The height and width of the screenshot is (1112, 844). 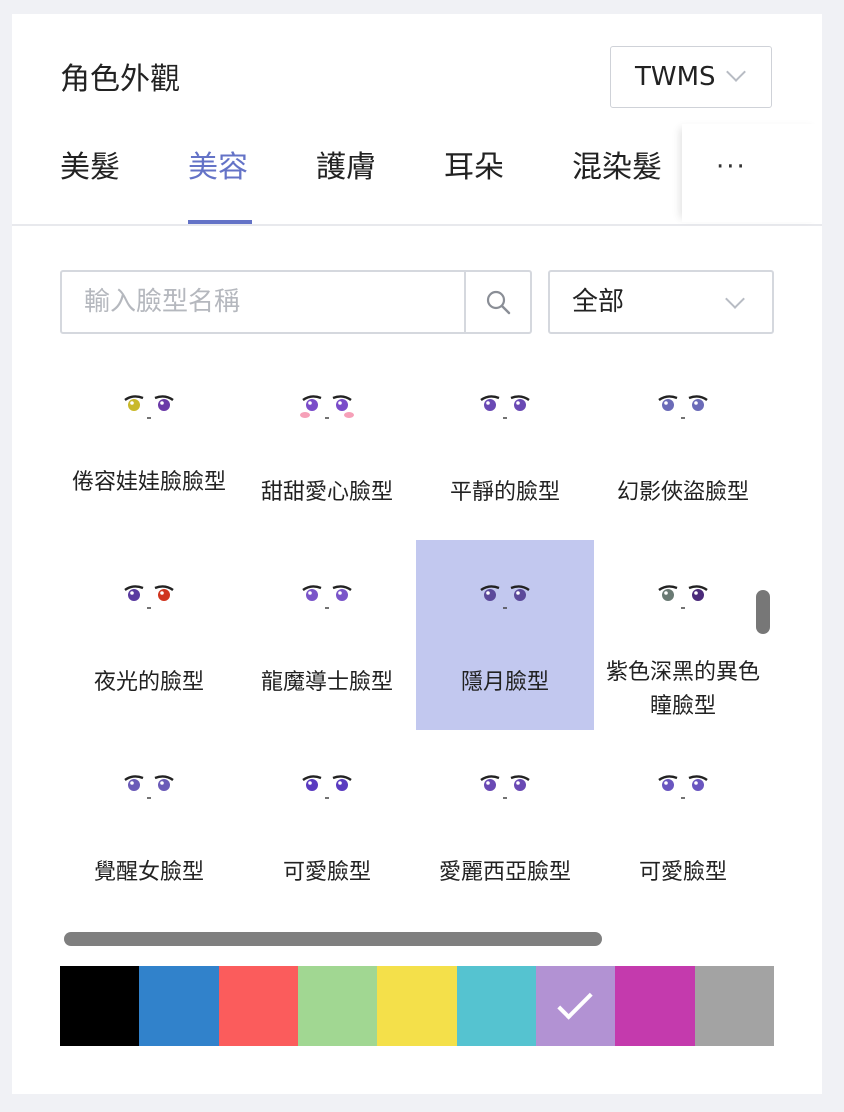 What do you see at coordinates (682, 492) in the screenshot?
I see `face-item-label: 幻影俠盜臉型` at bounding box center [682, 492].